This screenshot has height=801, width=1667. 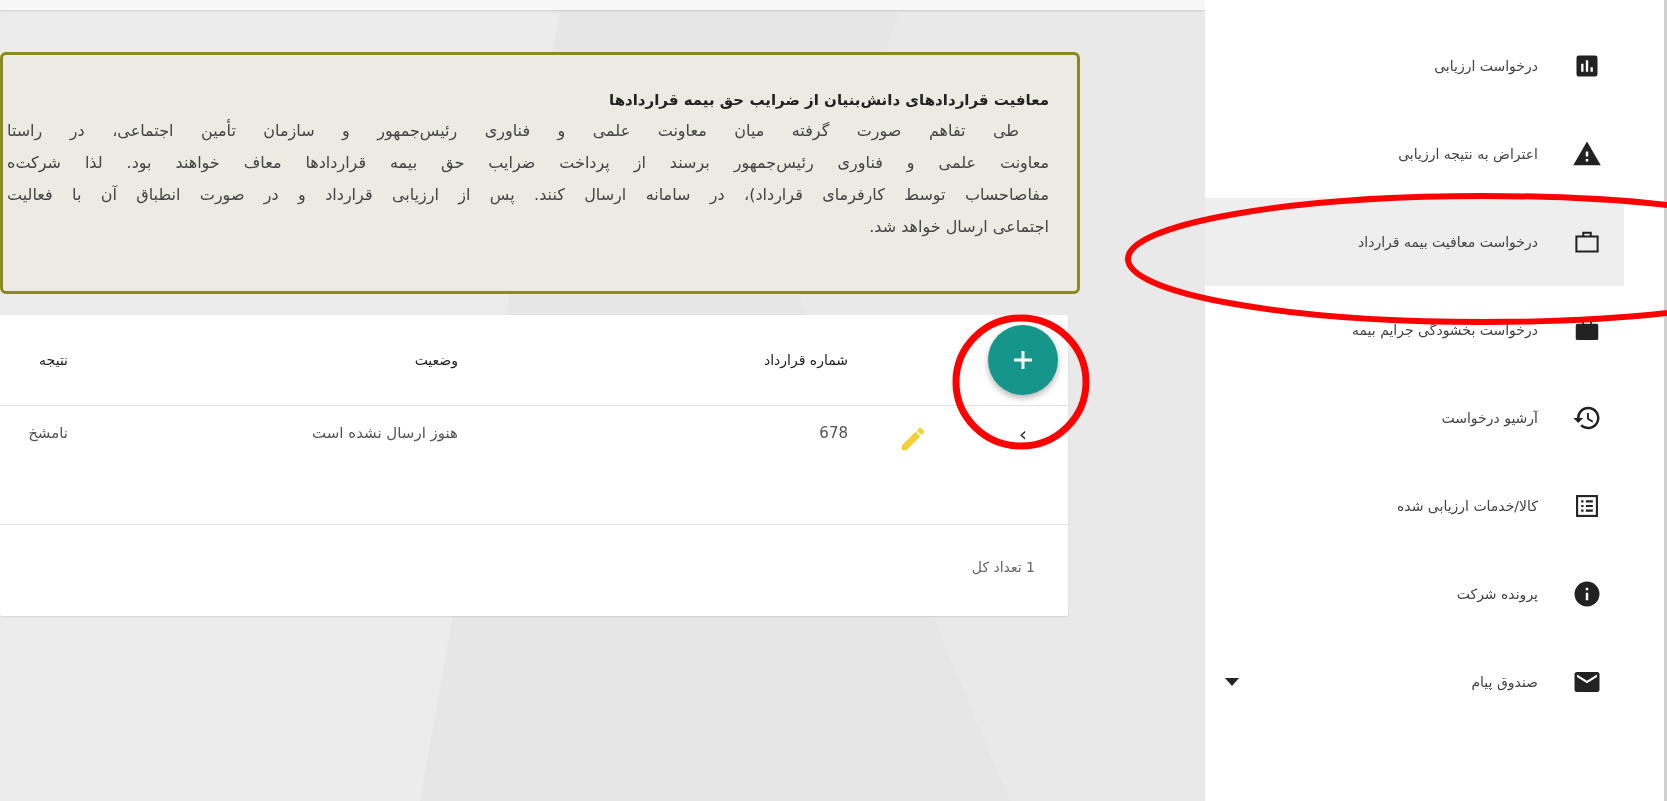 What do you see at coordinates (1587, 594) in the screenshot?
I see `info-icon` at bounding box center [1587, 594].